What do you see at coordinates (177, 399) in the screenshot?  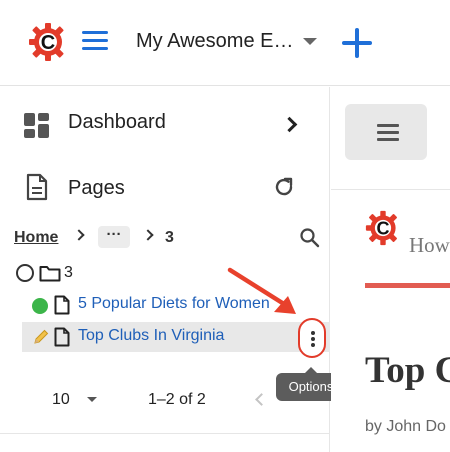 I see `pagination-range: 1–2 of 2` at bounding box center [177, 399].